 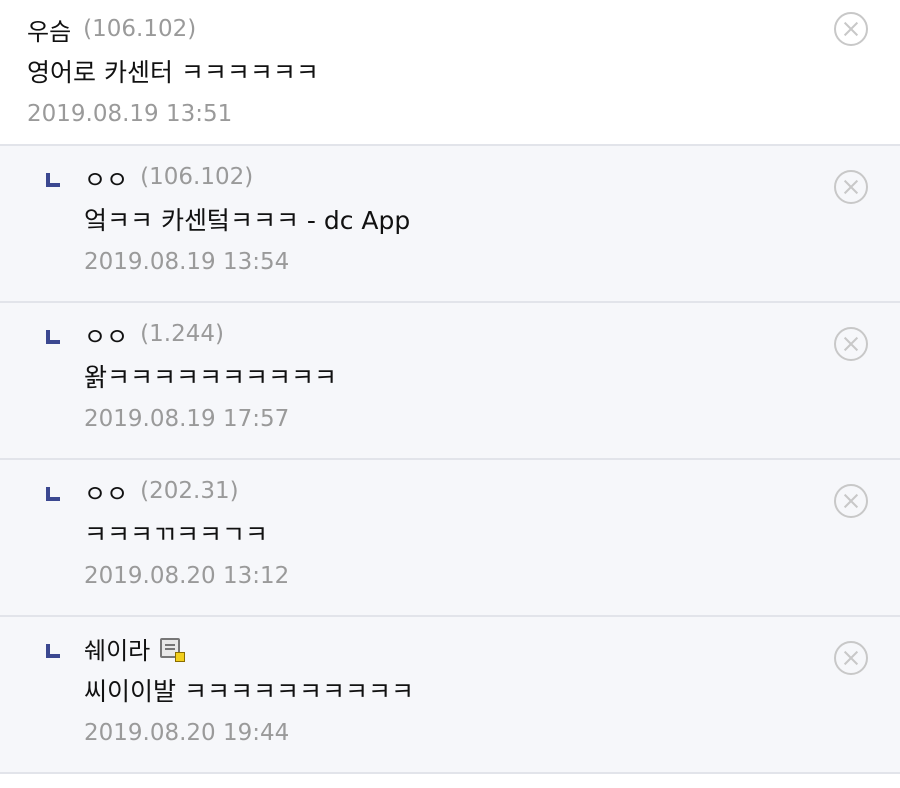 I want to click on comment-header: ㅇㅇ (106.102), so click(x=492, y=177).